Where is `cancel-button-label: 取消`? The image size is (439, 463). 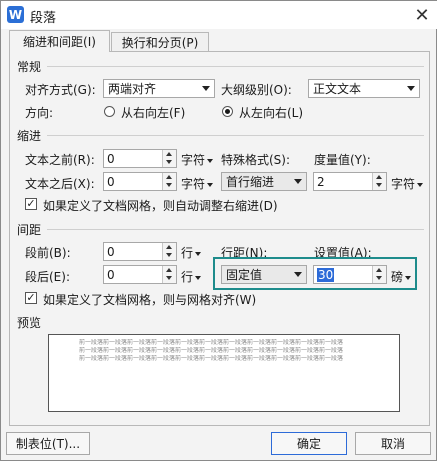 cancel-button-label: 取消 is located at coordinates (392, 444).